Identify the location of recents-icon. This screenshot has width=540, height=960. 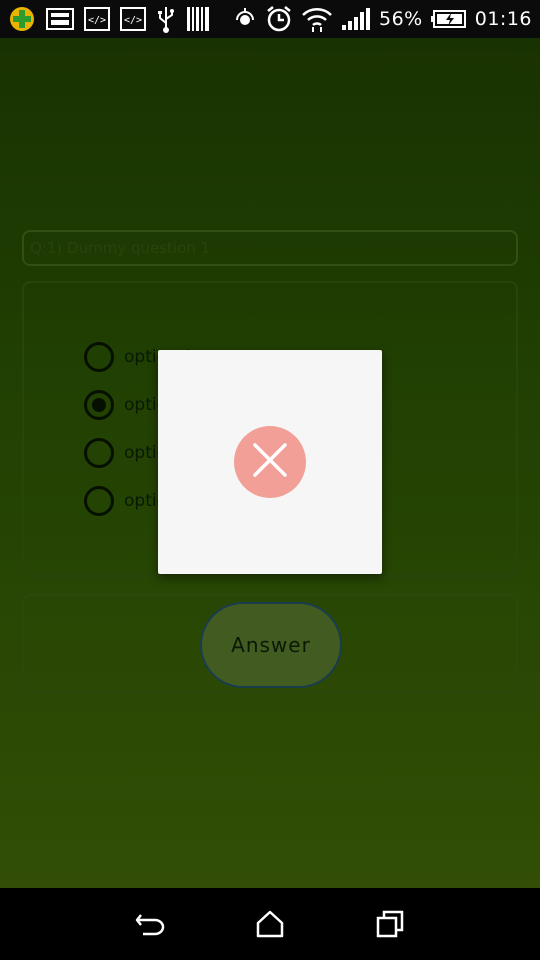
(390, 924).